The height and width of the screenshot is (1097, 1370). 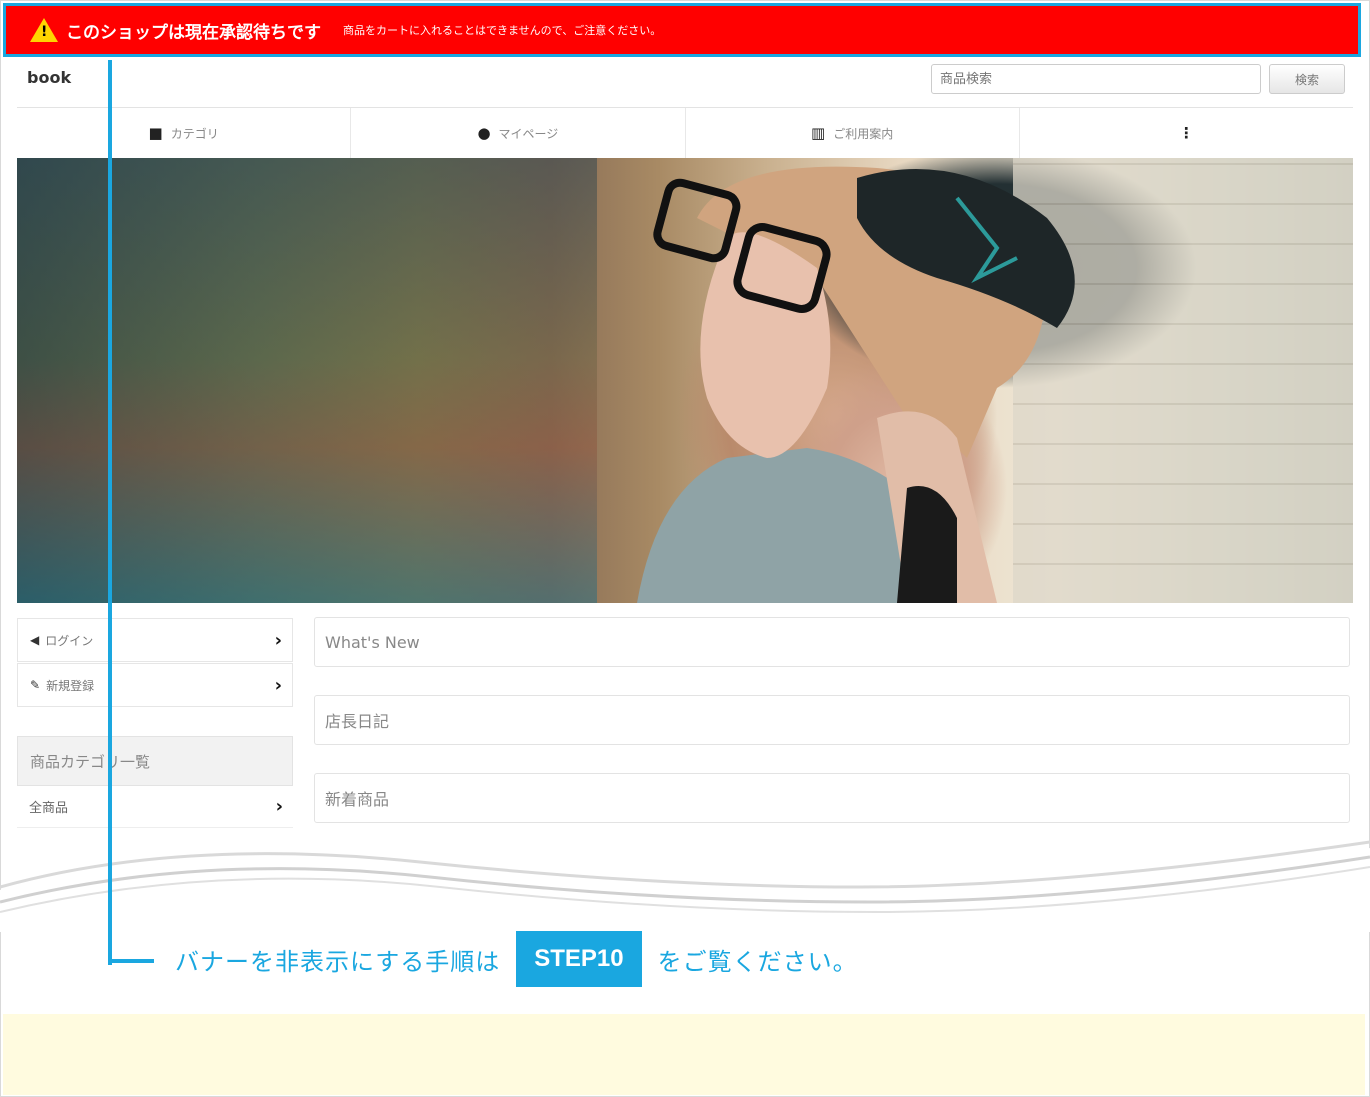 What do you see at coordinates (155, 807) in the screenshot?
I see `category-all-products: 全商品 ›` at bounding box center [155, 807].